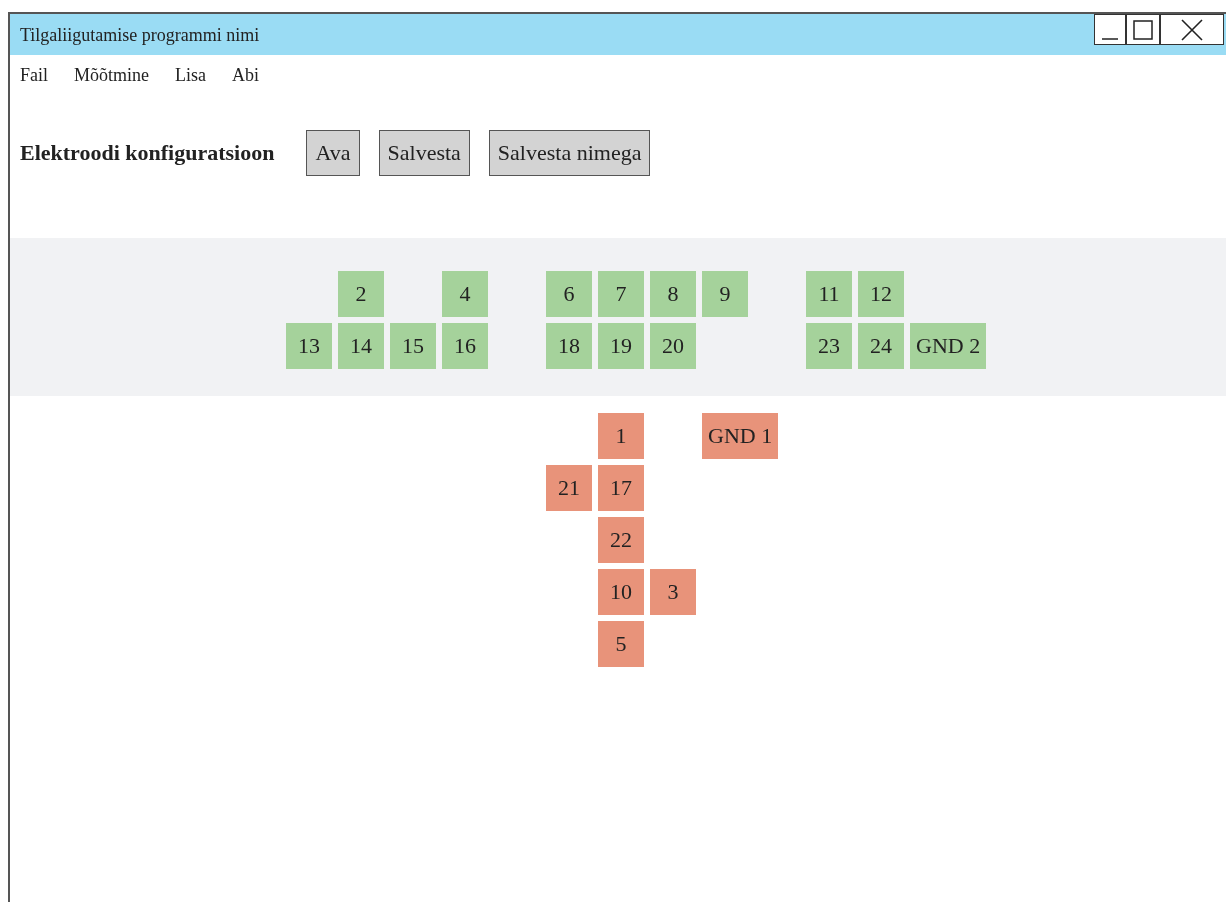 The image size is (1226, 902). Describe the element at coordinates (948, 346) in the screenshot. I see `electrode-tile: GND 2` at that location.